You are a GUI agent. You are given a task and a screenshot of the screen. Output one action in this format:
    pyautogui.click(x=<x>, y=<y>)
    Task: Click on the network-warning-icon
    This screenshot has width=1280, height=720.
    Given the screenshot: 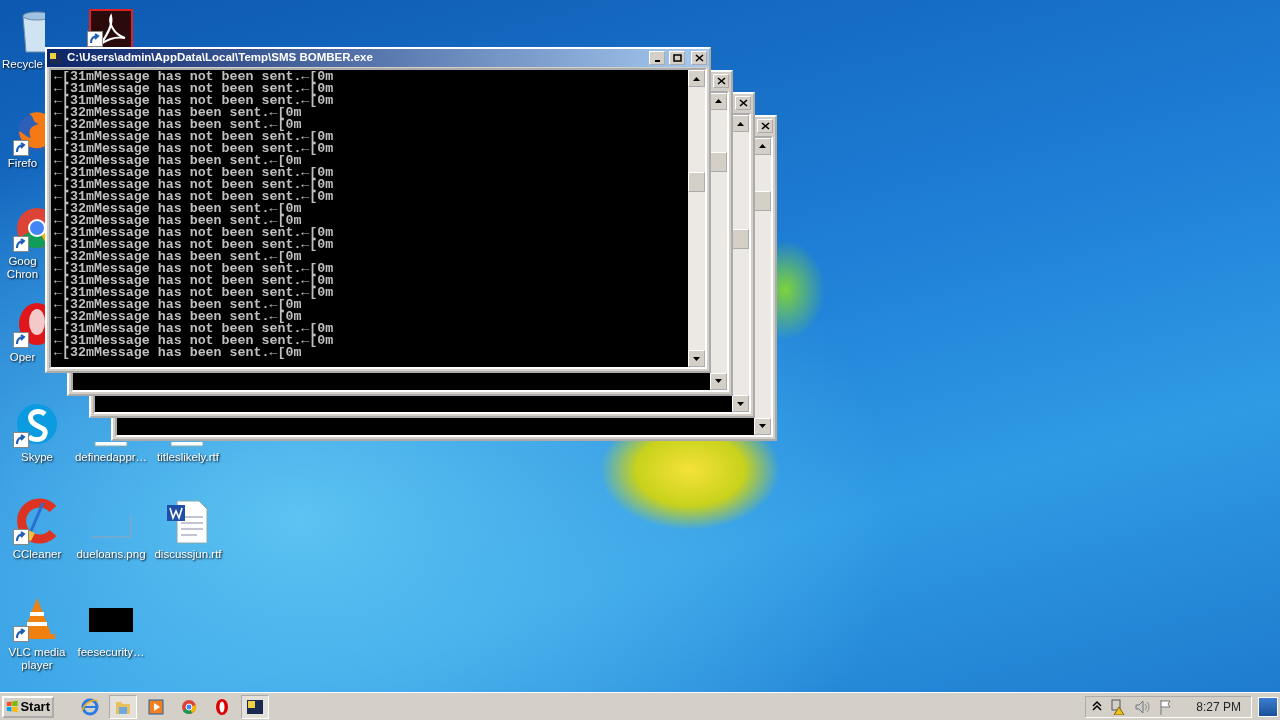 What is the action you would take?
    pyautogui.click(x=1118, y=706)
    